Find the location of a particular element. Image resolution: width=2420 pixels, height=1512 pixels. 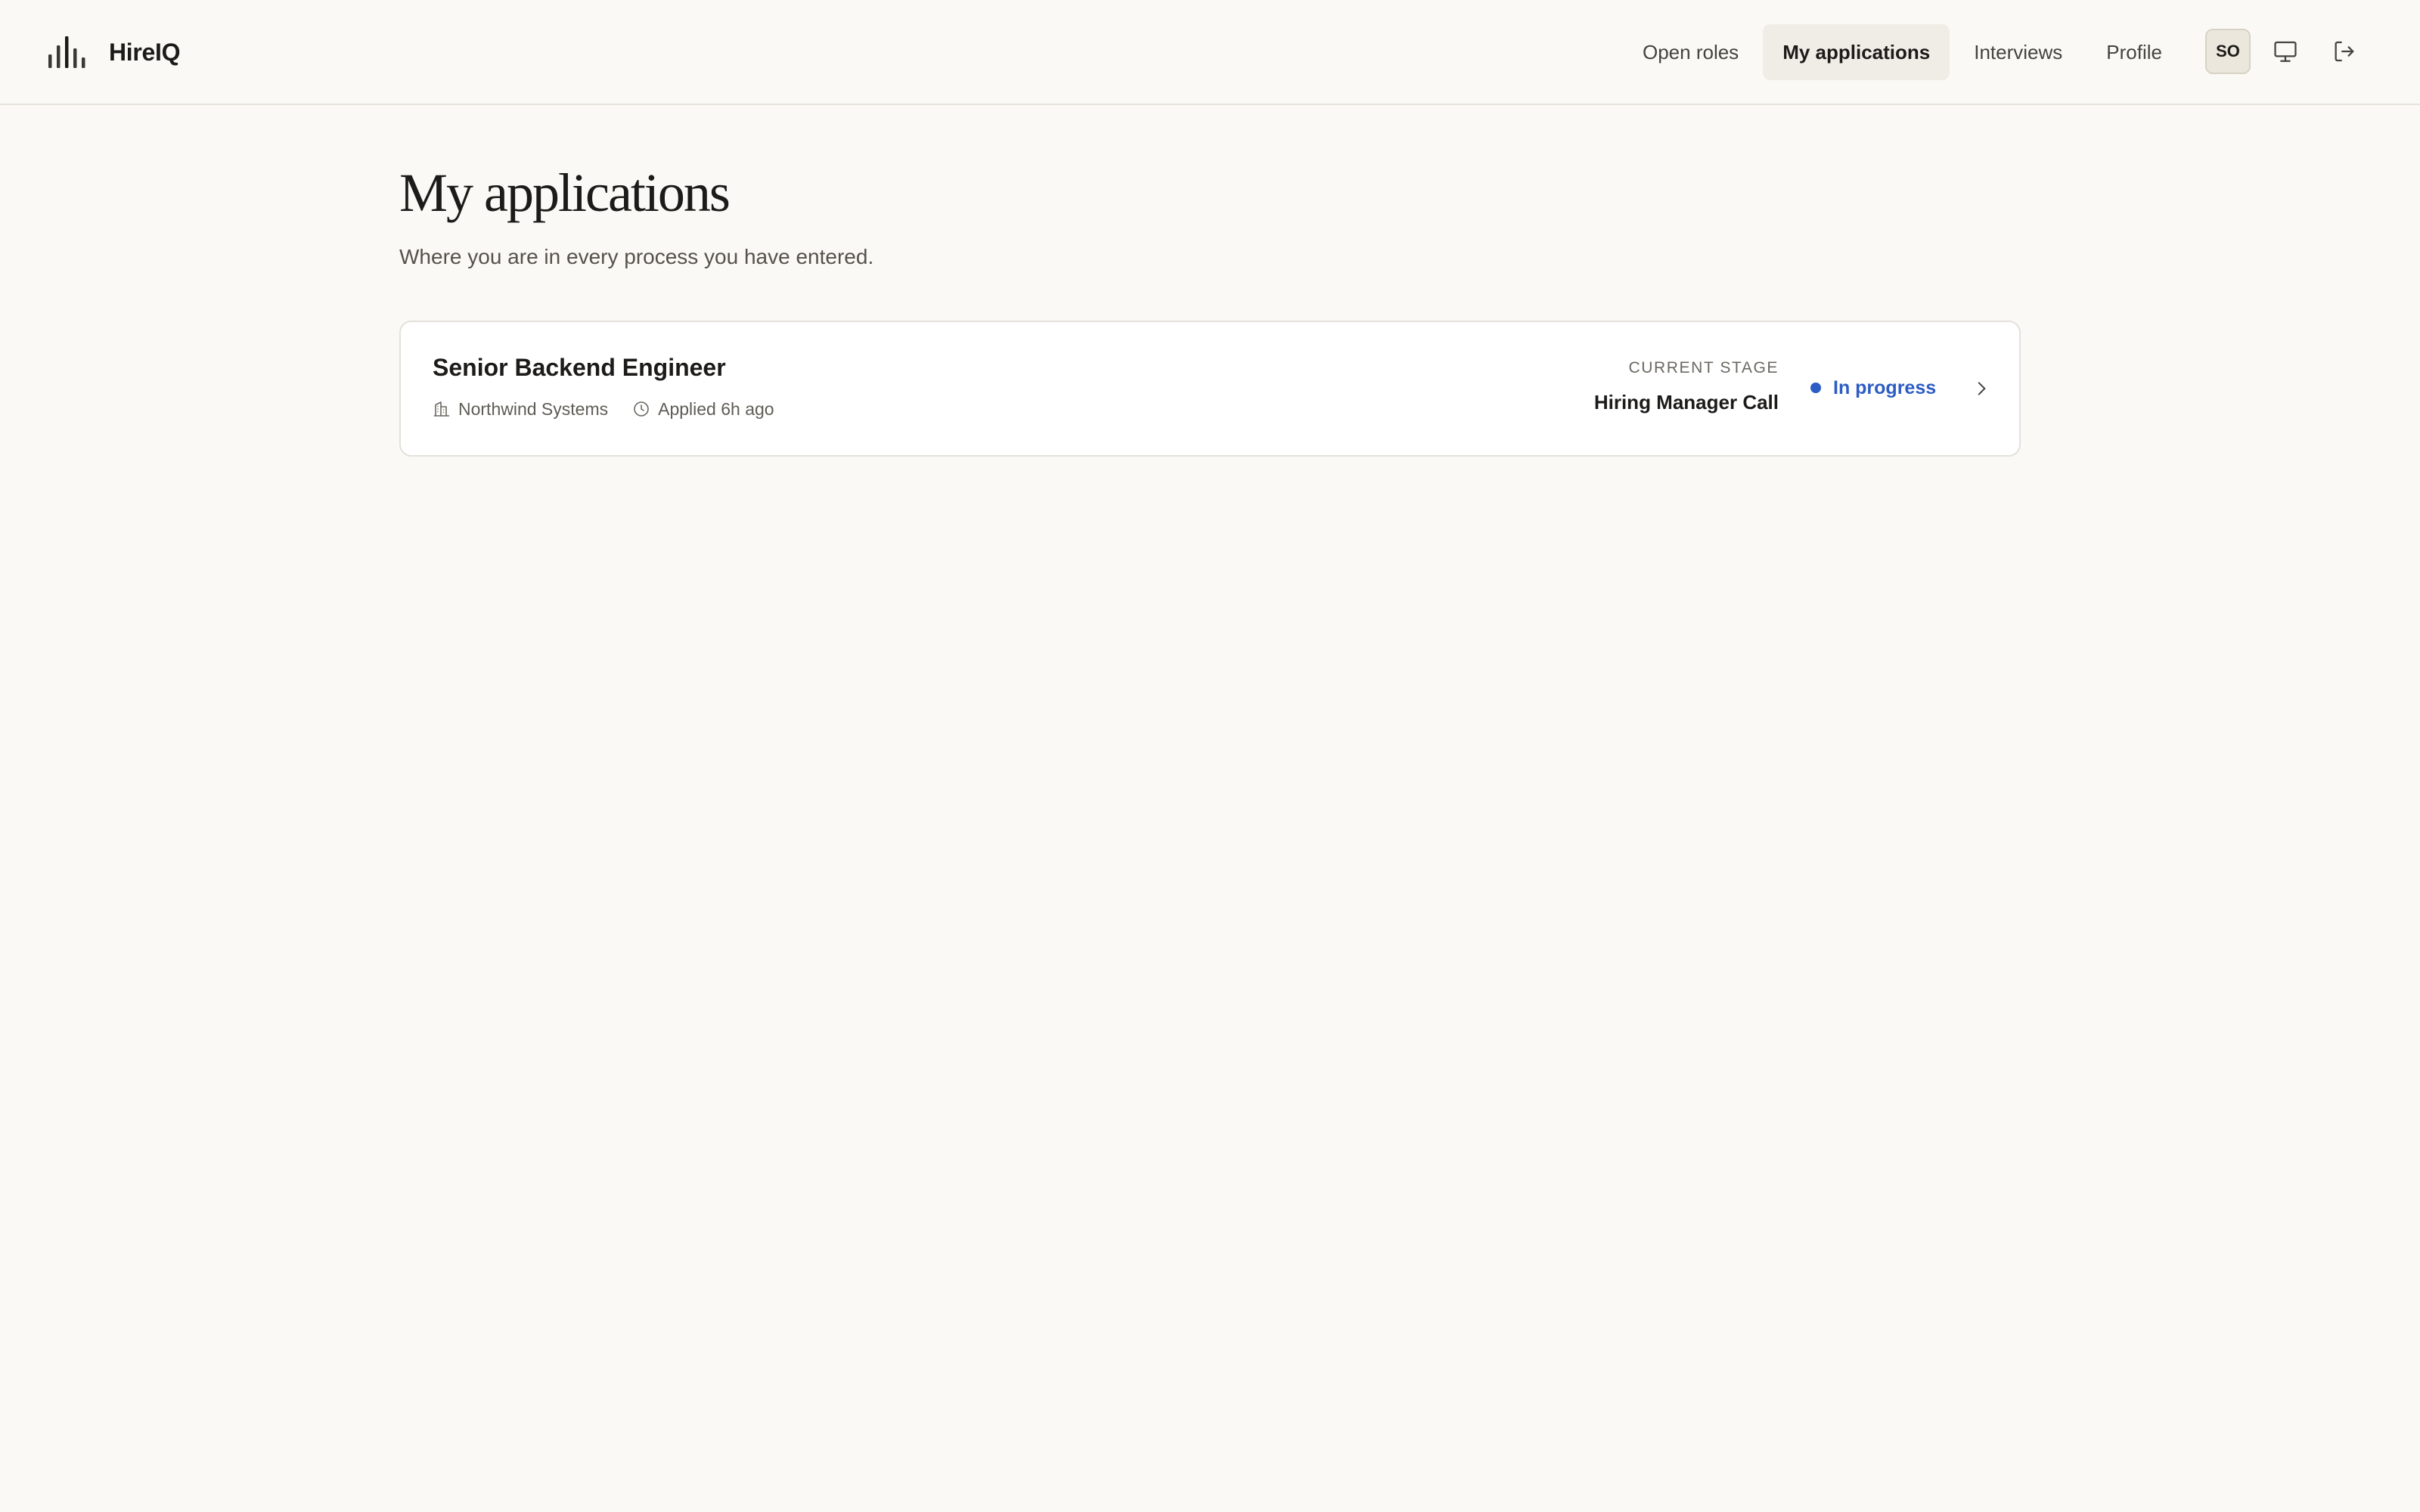

nav-my-applications: My applications is located at coordinates (1856, 52).